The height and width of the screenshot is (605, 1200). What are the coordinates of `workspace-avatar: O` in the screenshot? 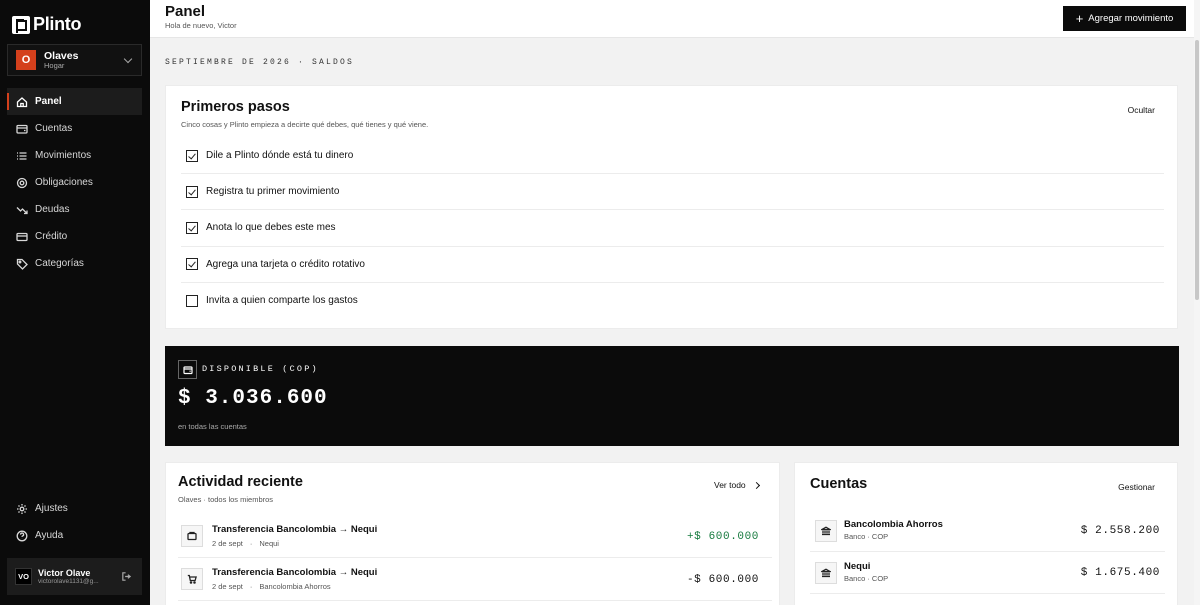 It's located at (26, 60).